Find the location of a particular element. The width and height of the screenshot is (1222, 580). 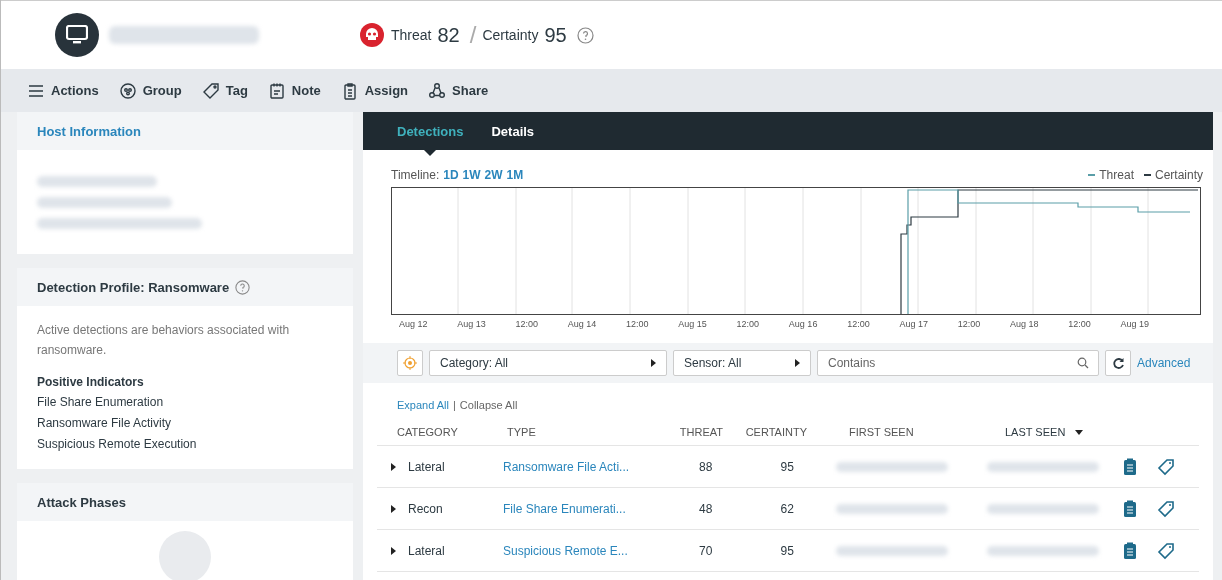

refresh-icon is located at coordinates (1118, 363).